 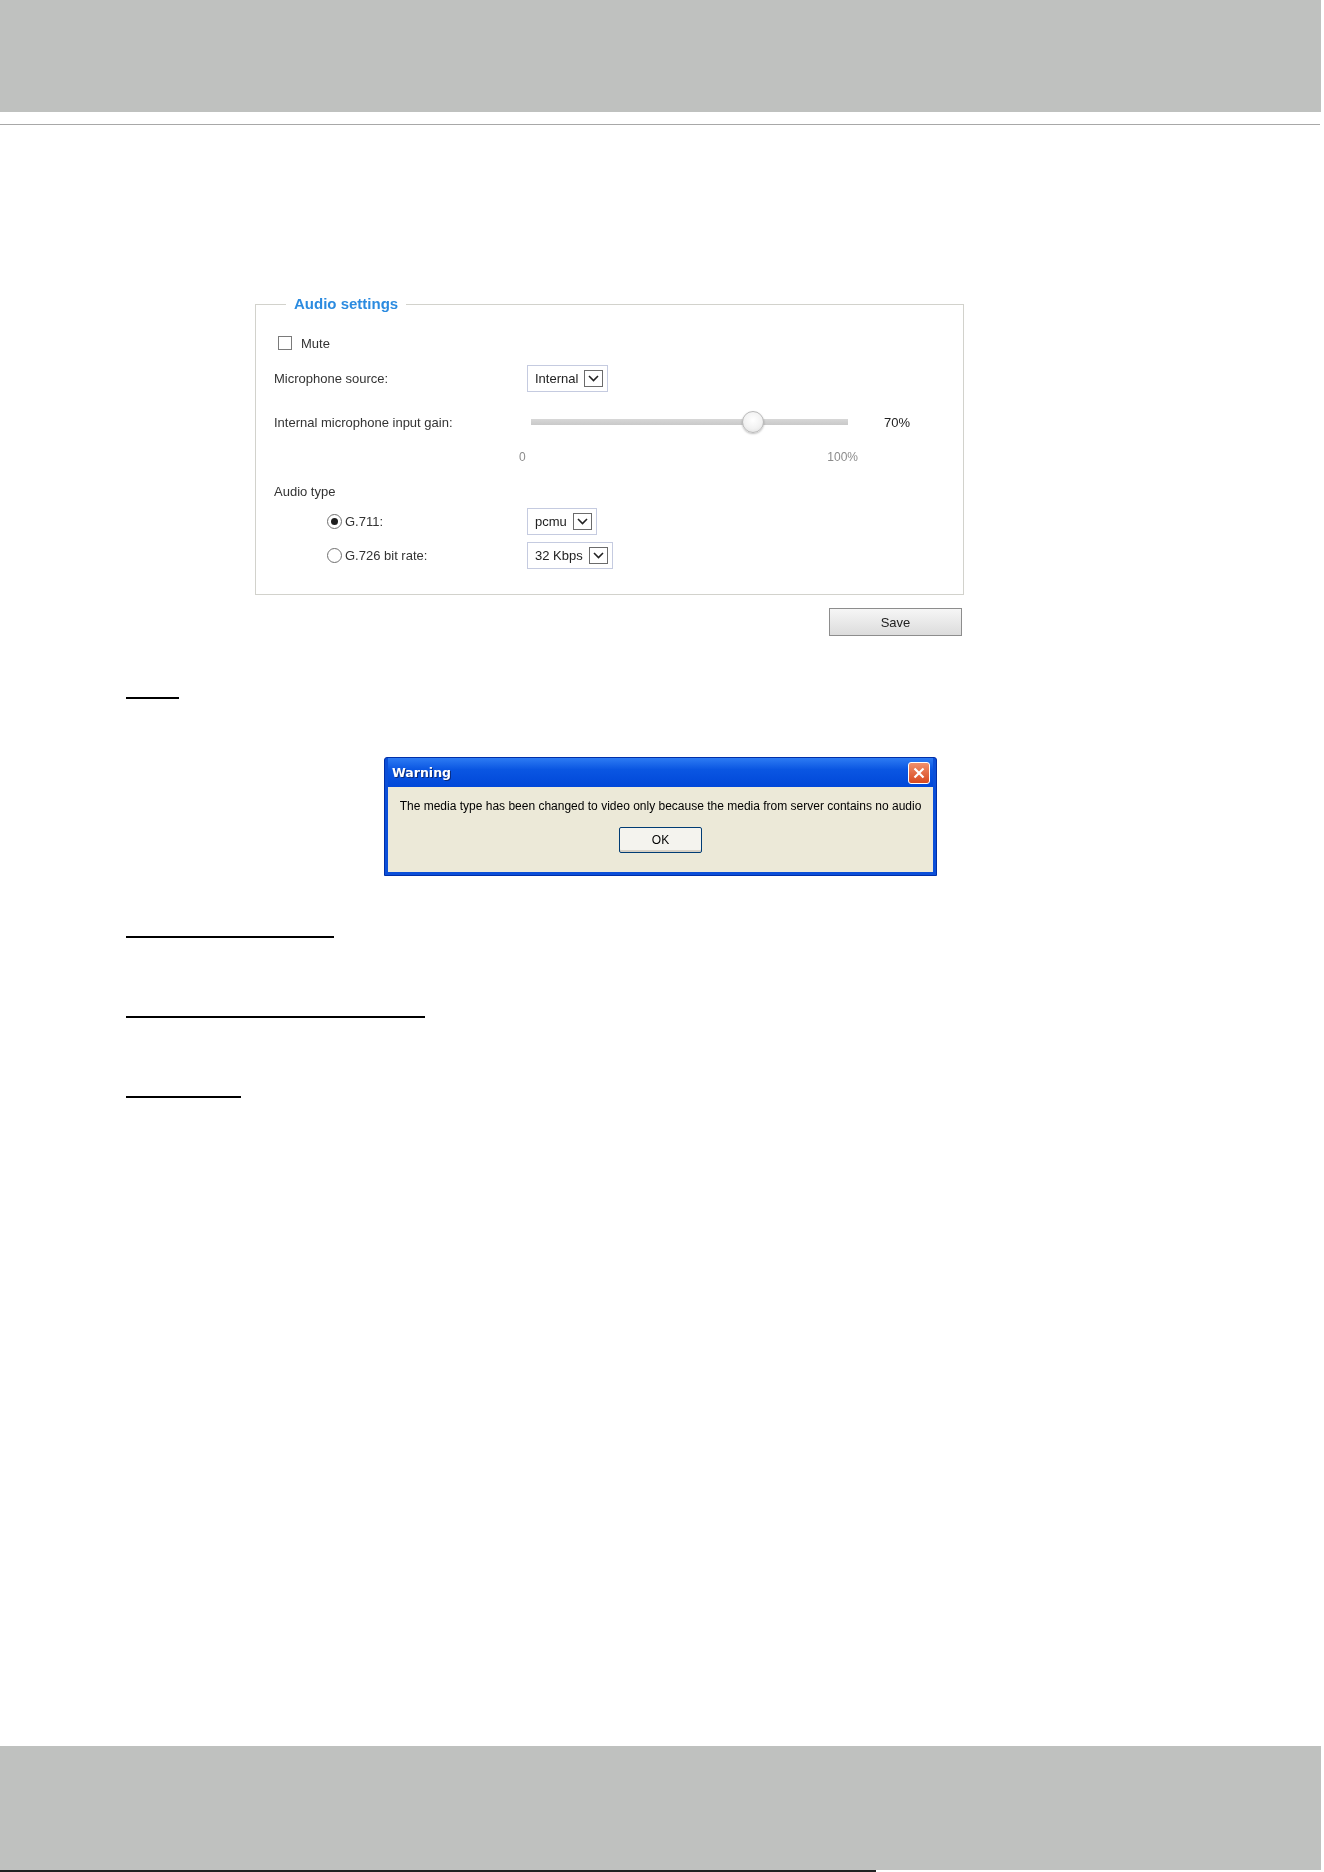 I want to click on codec-dropdown: pcmu, so click(x=562, y=521).